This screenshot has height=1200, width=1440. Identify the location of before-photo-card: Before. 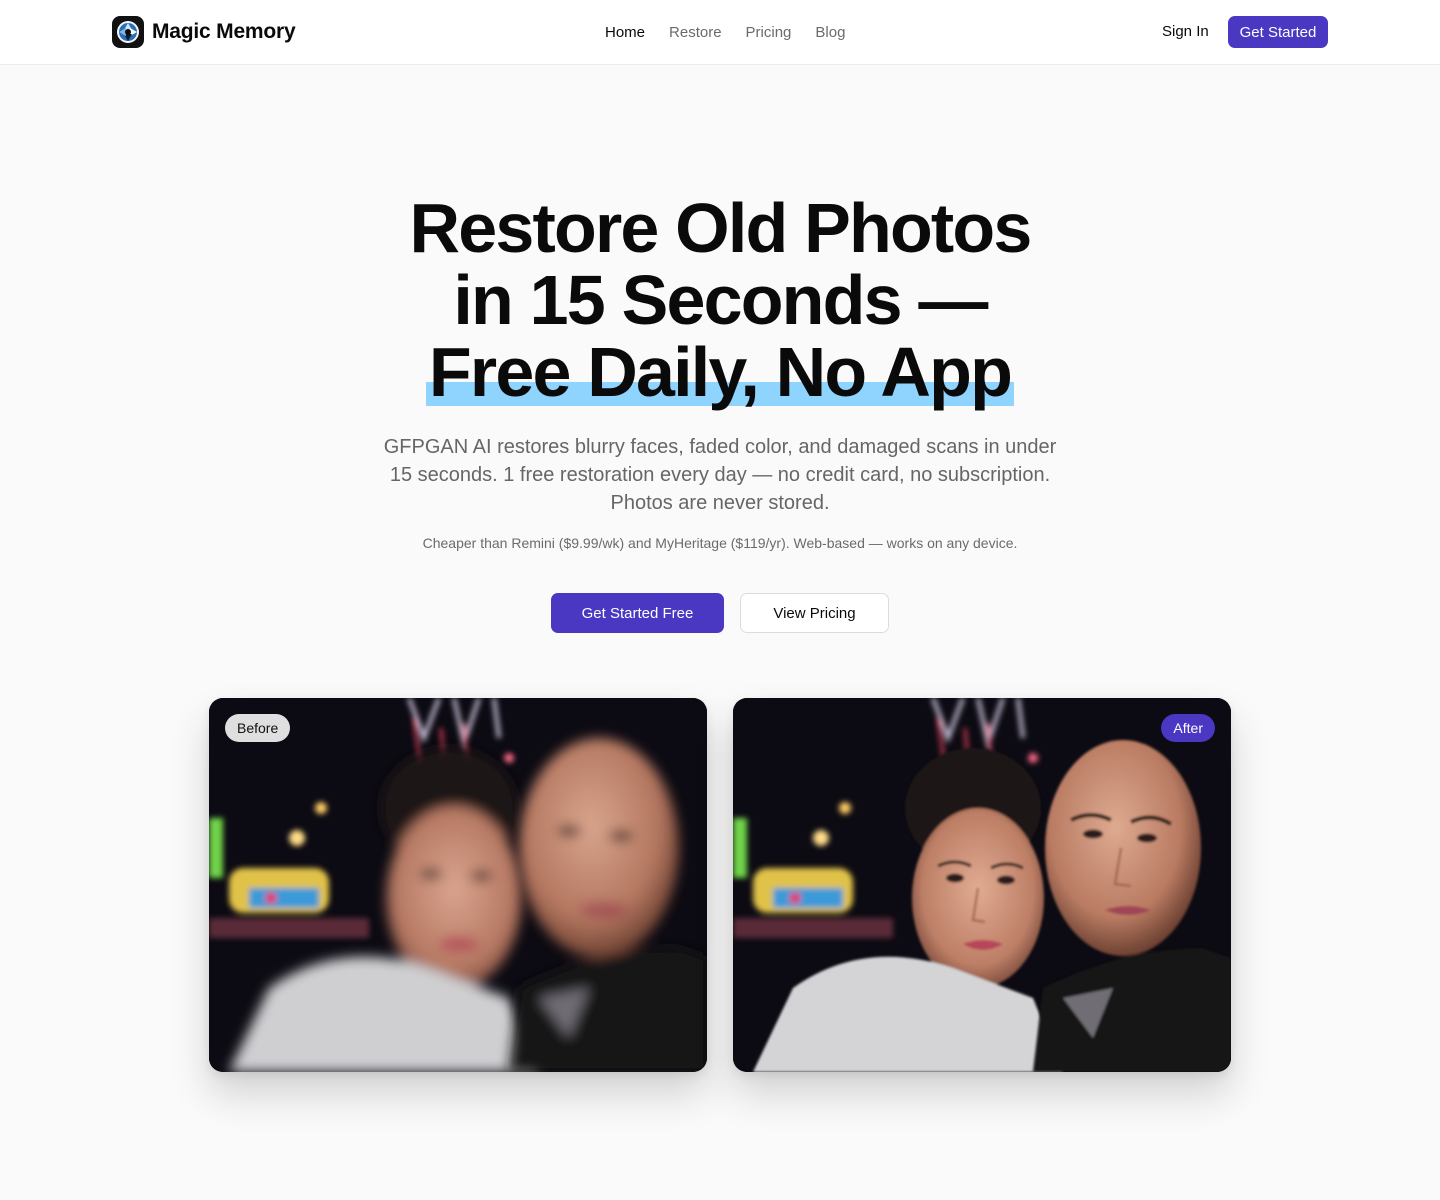
(458, 885).